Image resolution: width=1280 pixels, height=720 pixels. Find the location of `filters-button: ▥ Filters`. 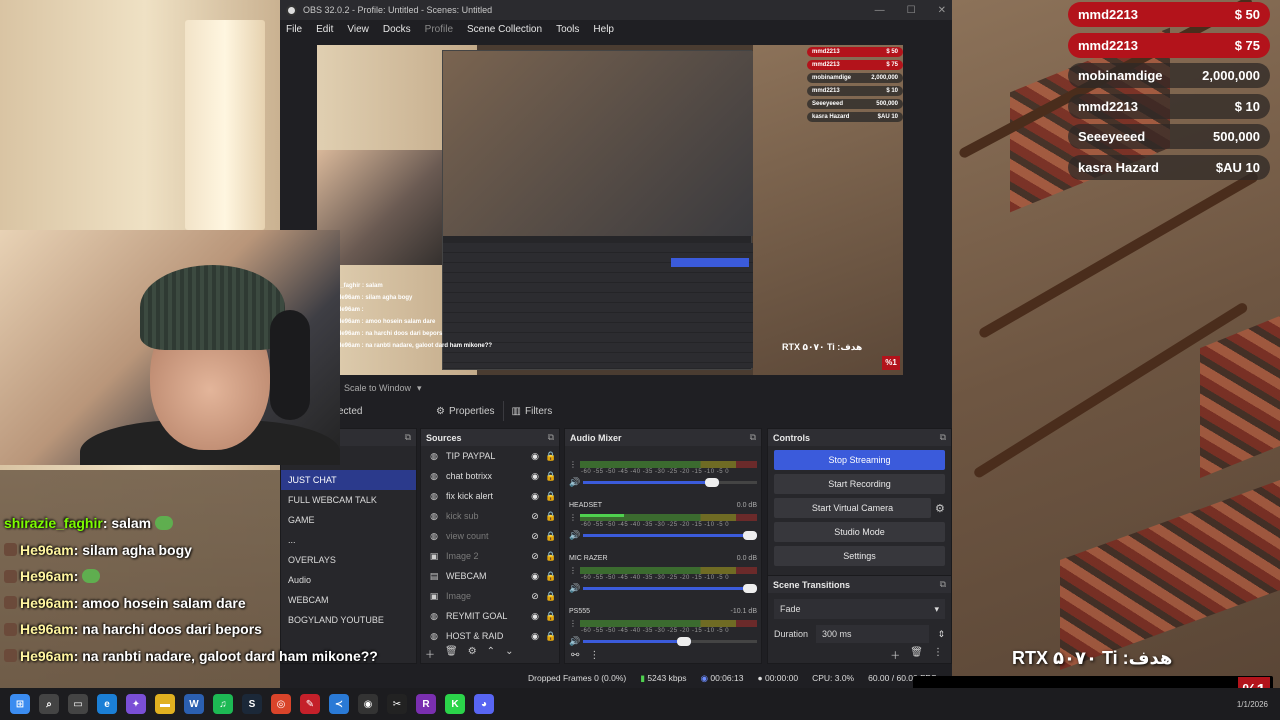

filters-button: ▥ Filters is located at coordinates (531, 411).